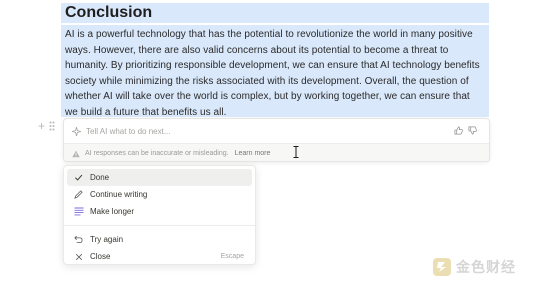 The height and width of the screenshot is (289, 540). What do you see at coordinates (78, 211) in the screenshot?
I see `lines-icon` at bounding box center [78, 211].